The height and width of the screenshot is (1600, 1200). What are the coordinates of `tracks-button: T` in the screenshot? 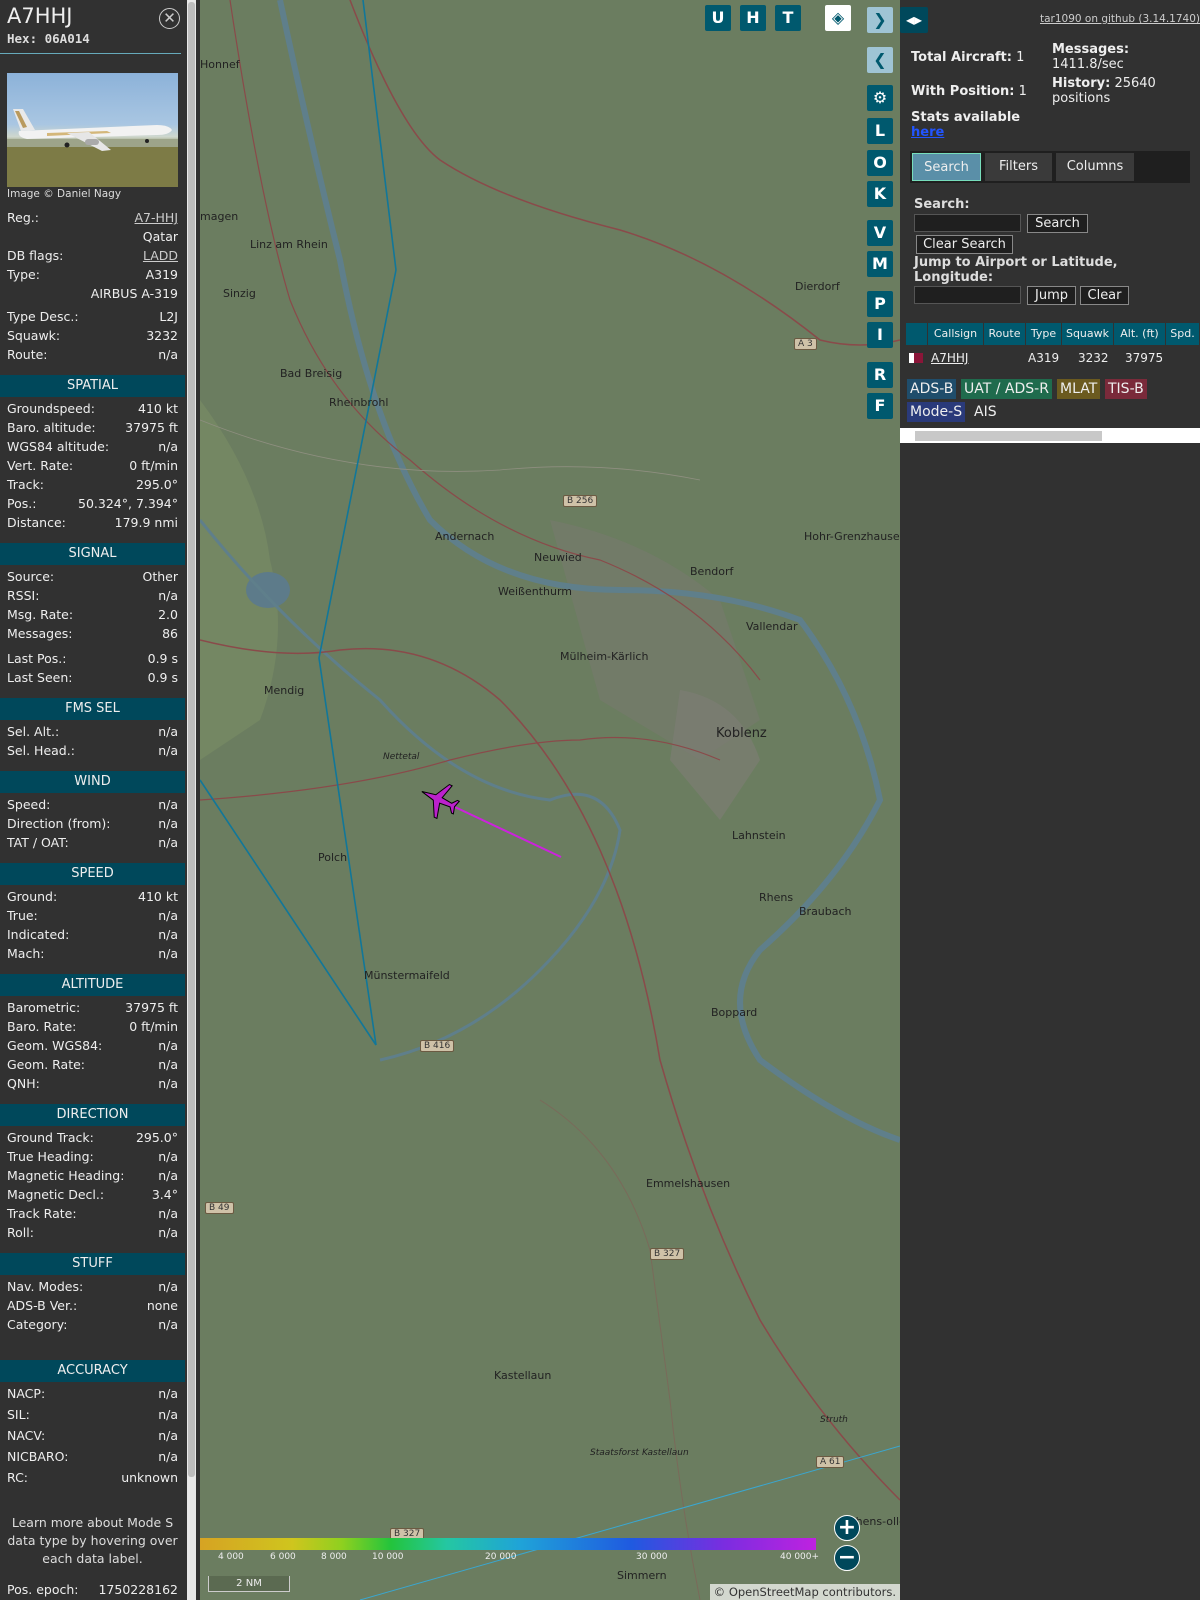 It's located at (788, 18).